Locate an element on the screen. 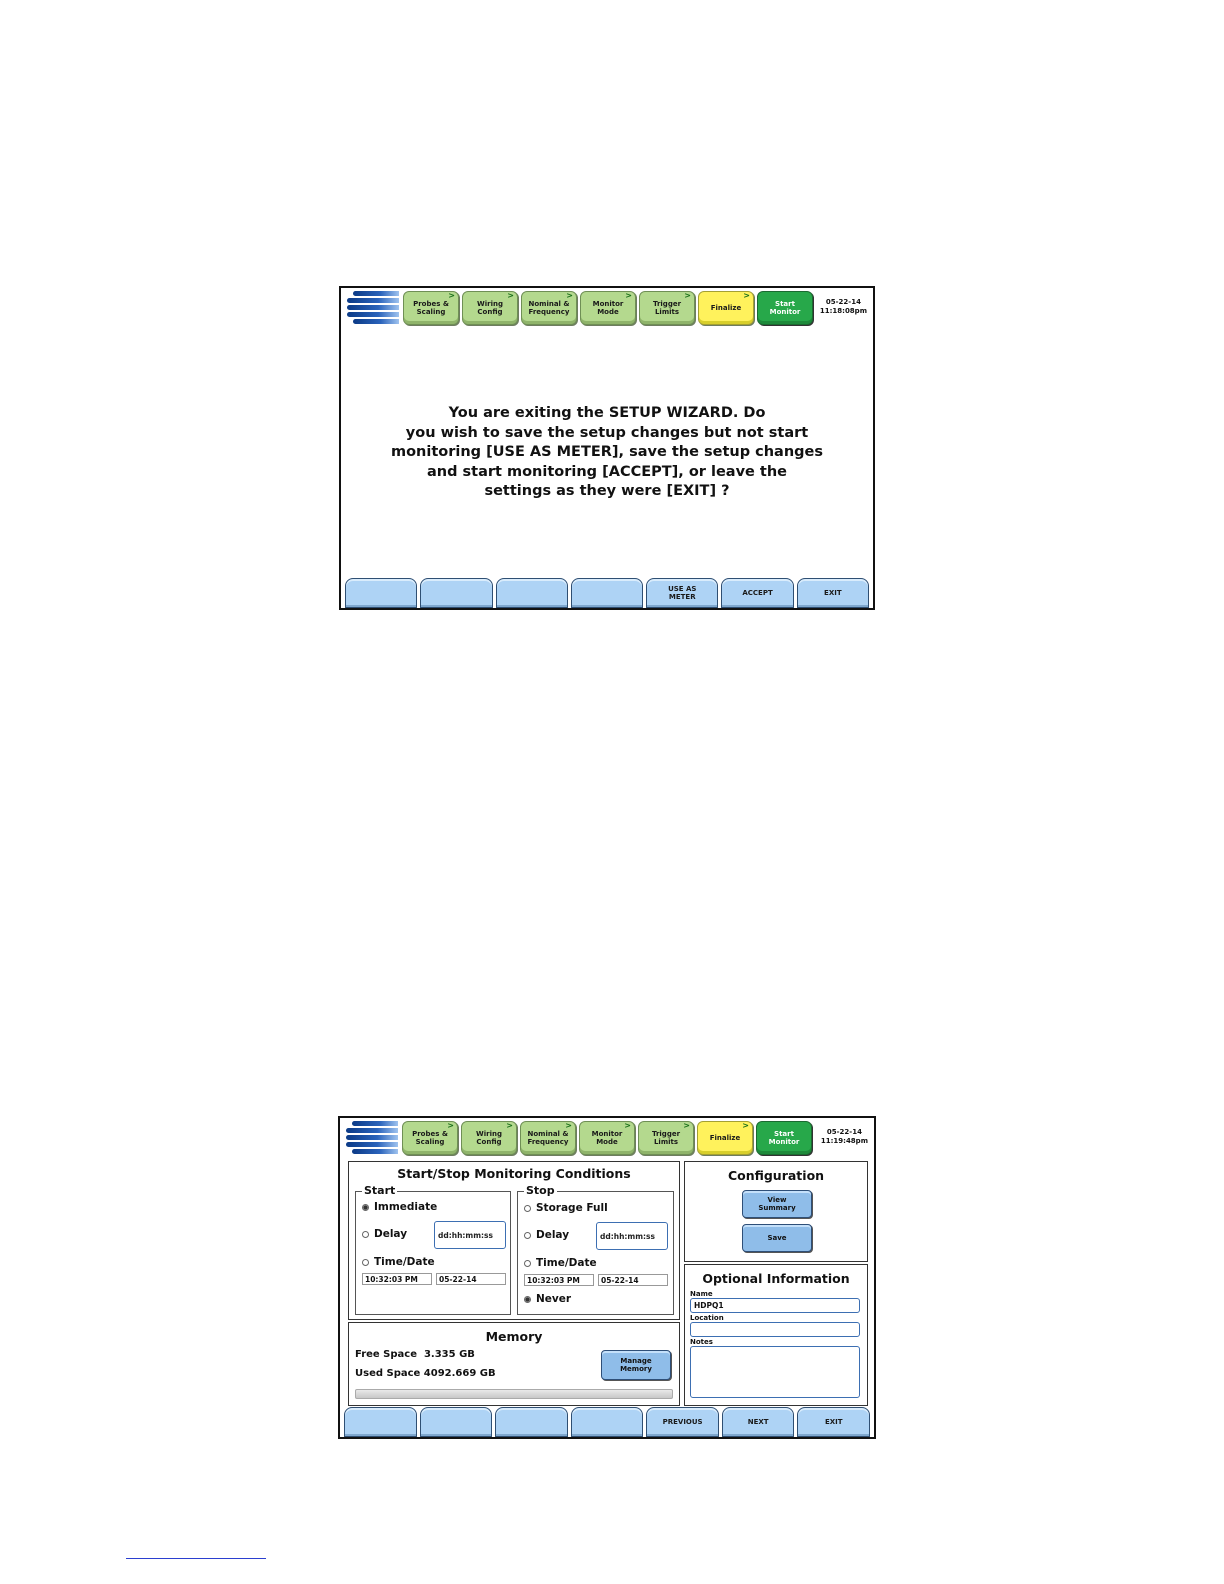  start-immediate-option: Immediate is located at coordinates (399, 1207).